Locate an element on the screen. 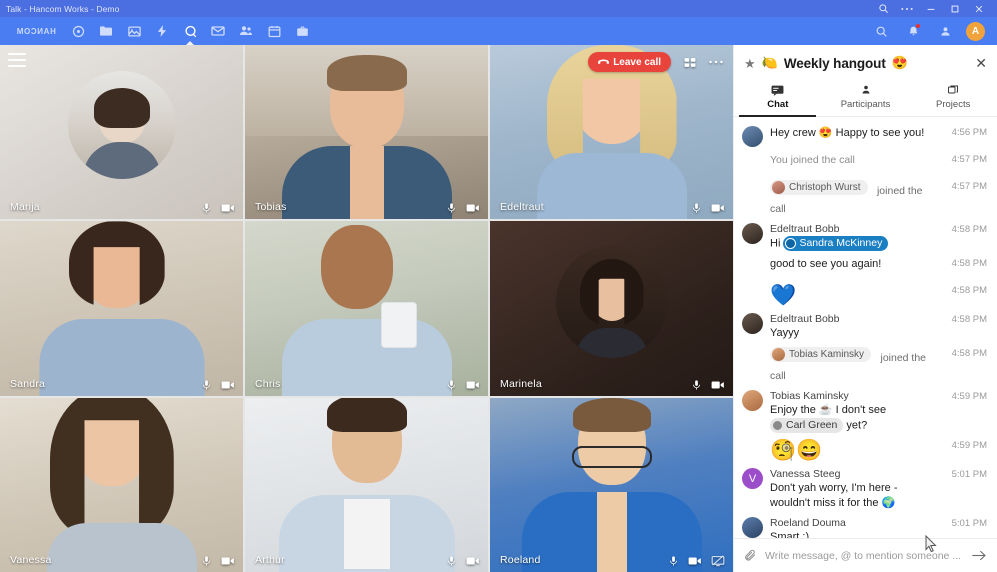 Image resolution: width=997 pixels, height=572 pixels. tab-participants-label: Participants is located at coordinates (865, 104).